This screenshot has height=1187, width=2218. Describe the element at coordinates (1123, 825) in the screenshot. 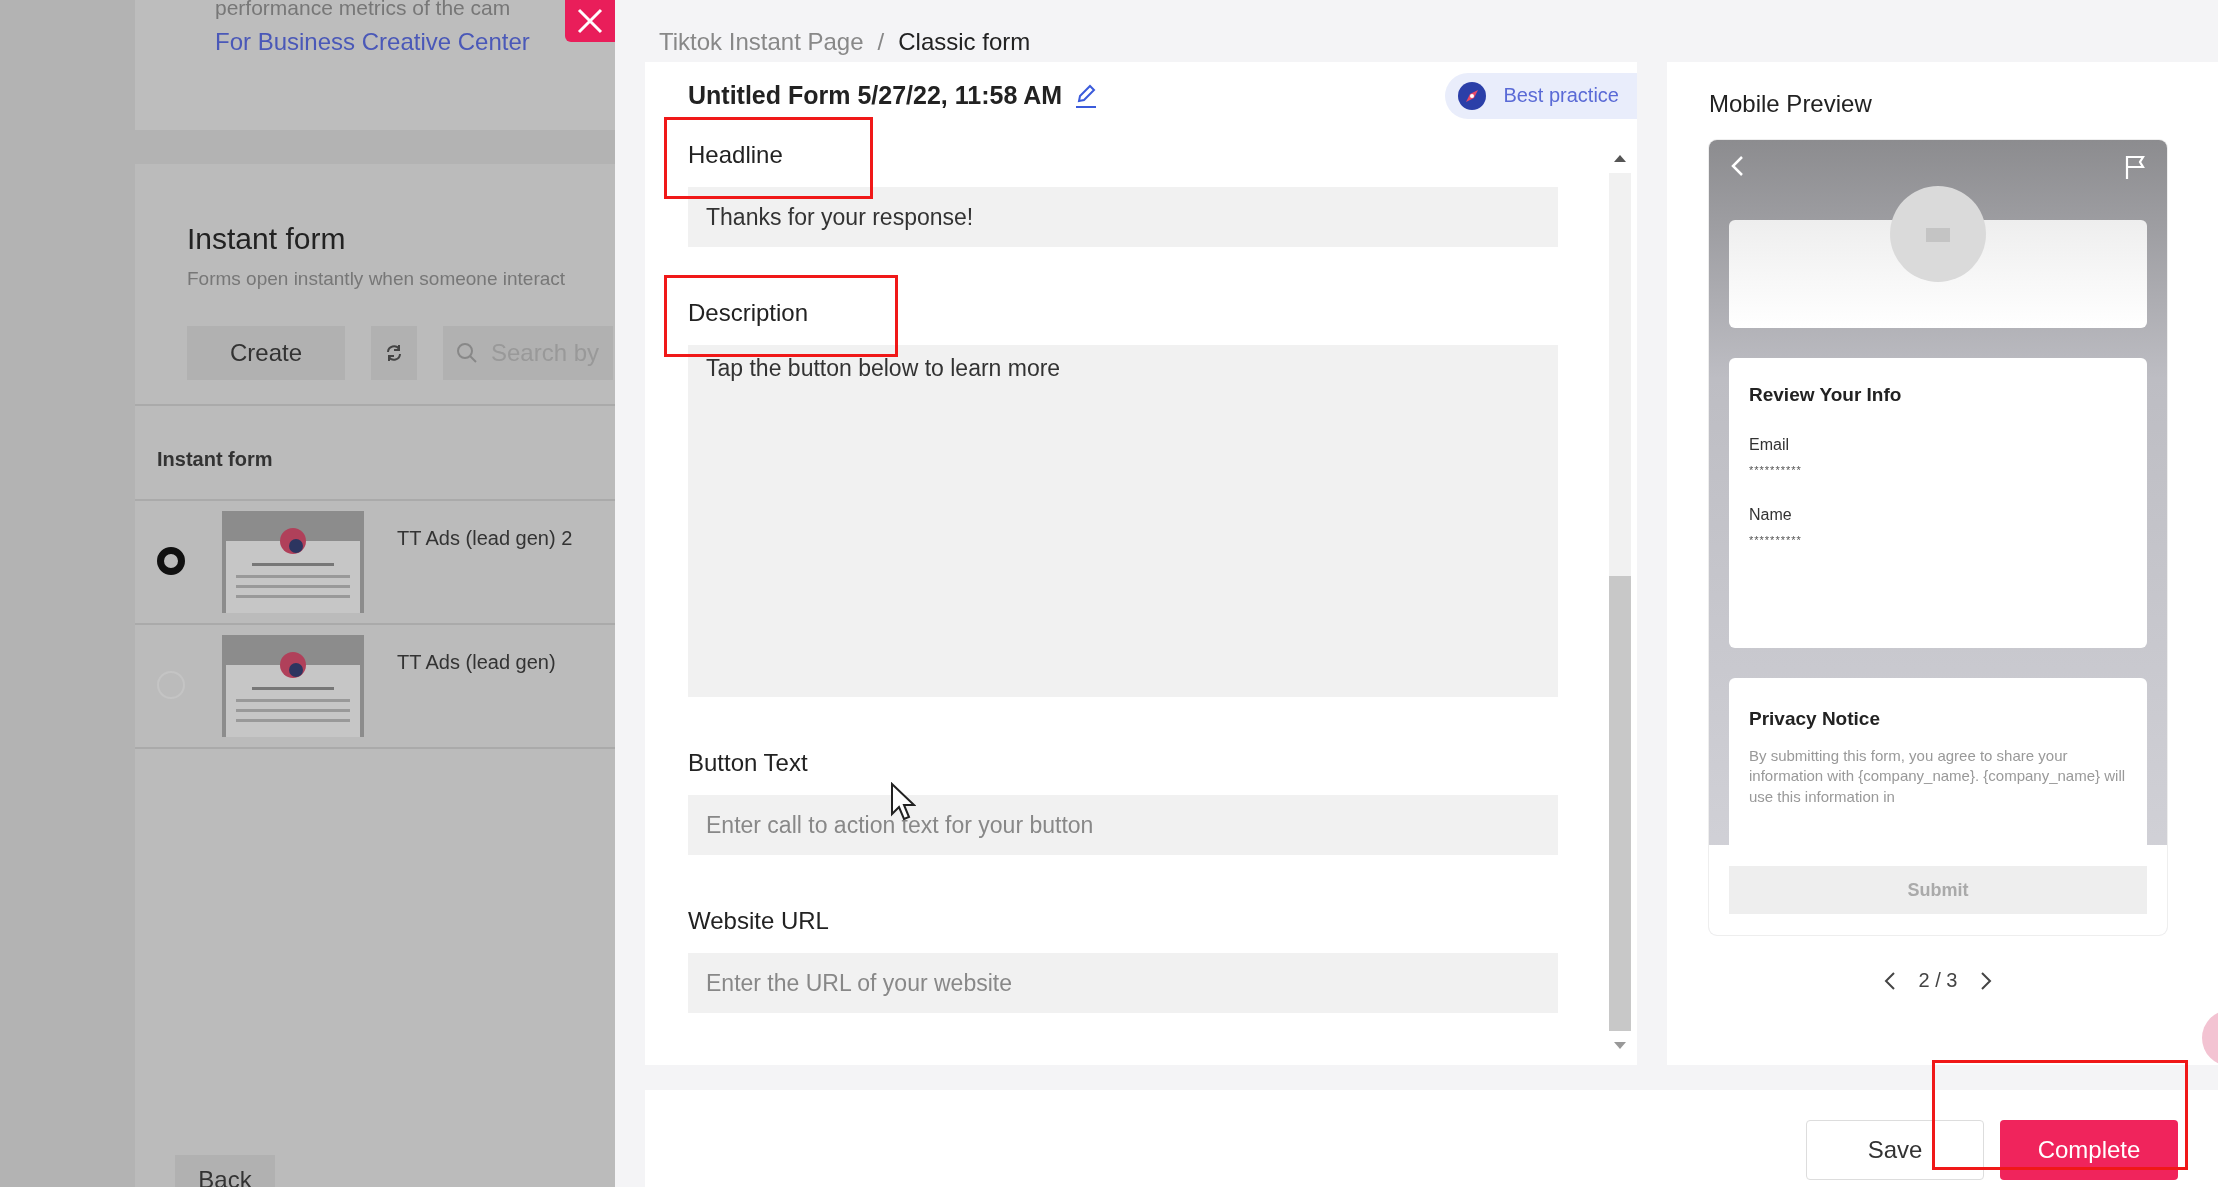

I see `input-field: Enter call to action text for your button` at that location.